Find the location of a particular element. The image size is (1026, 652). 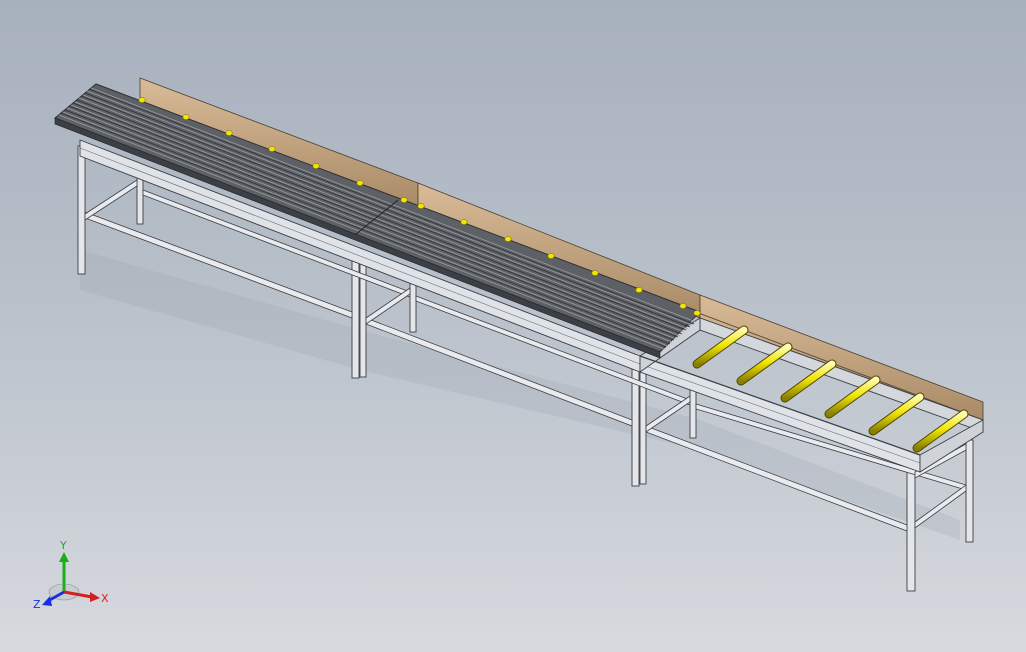

z-axis-label: Z is located at coordinates (37, 604).